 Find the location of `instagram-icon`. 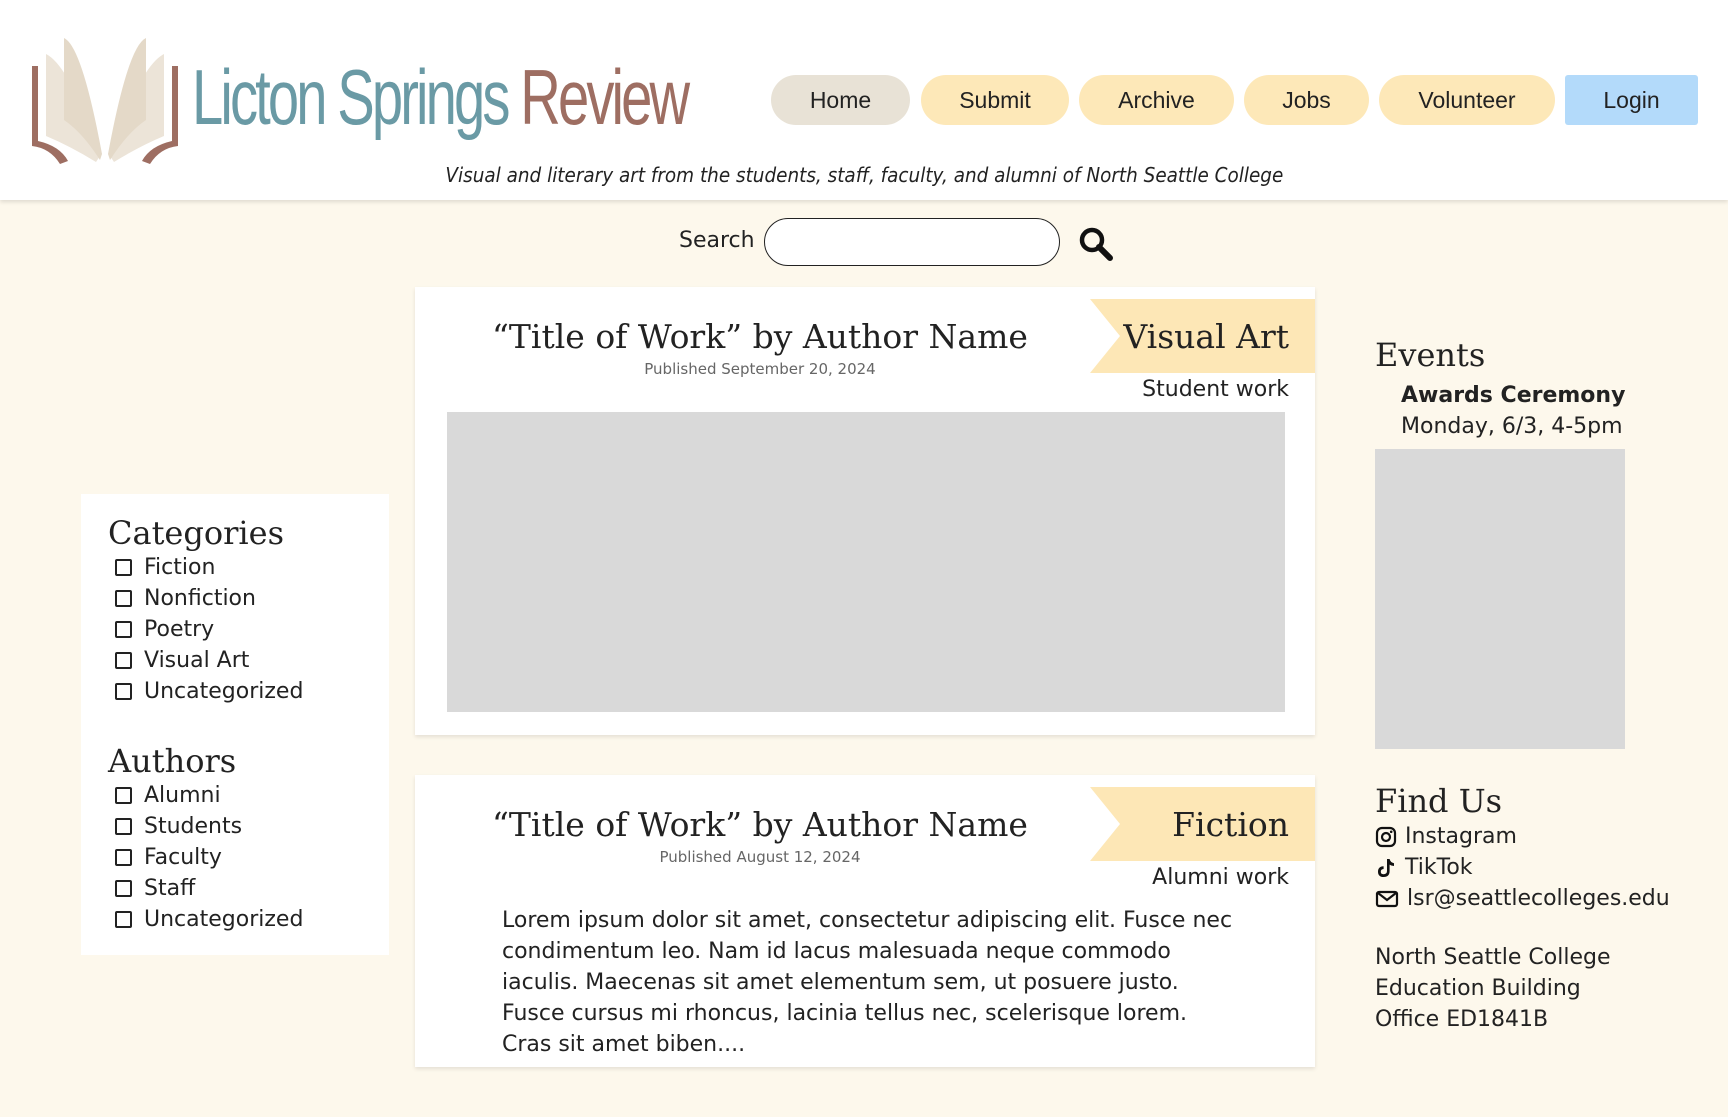

instagram-icon is located at coordinates (1386, 836).